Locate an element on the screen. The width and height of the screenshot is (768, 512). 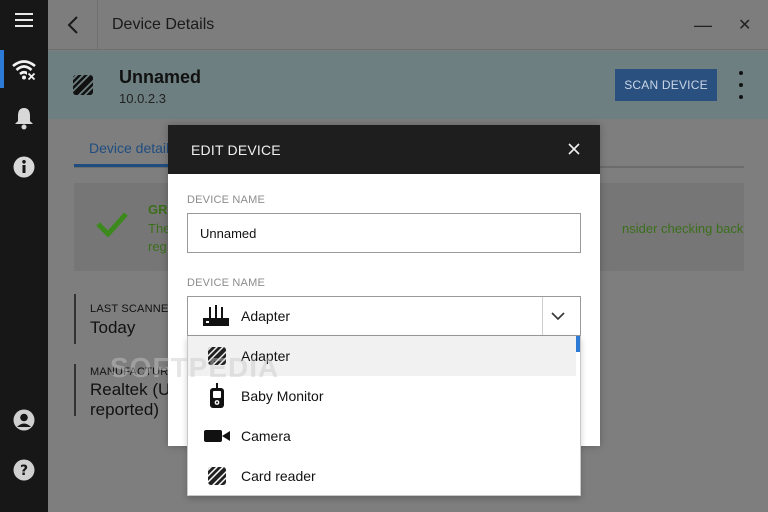
device-name-label: DEVICE NAME is located at coordinates (226, 200).